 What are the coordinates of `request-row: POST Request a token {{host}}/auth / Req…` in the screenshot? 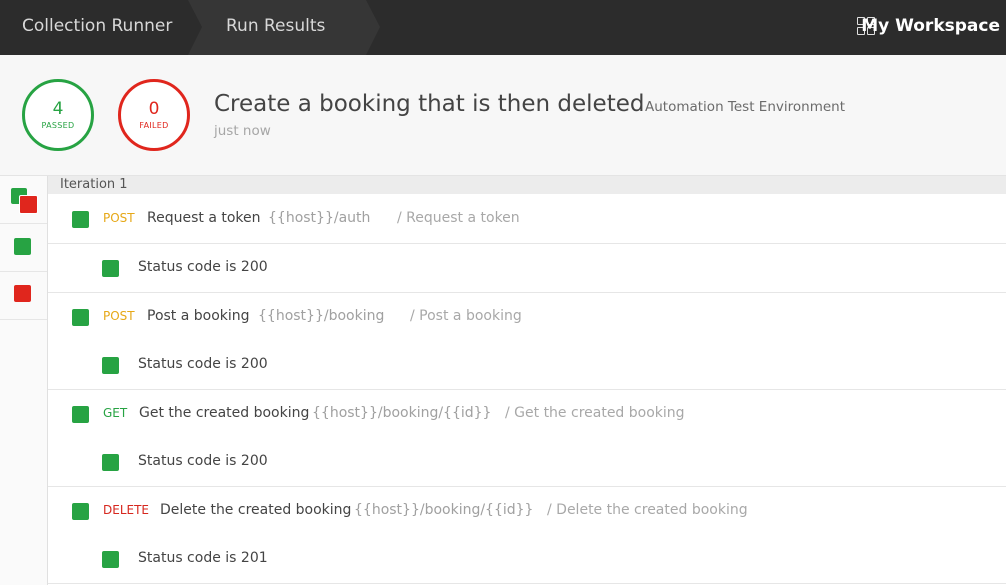 It's located at (527, 219).